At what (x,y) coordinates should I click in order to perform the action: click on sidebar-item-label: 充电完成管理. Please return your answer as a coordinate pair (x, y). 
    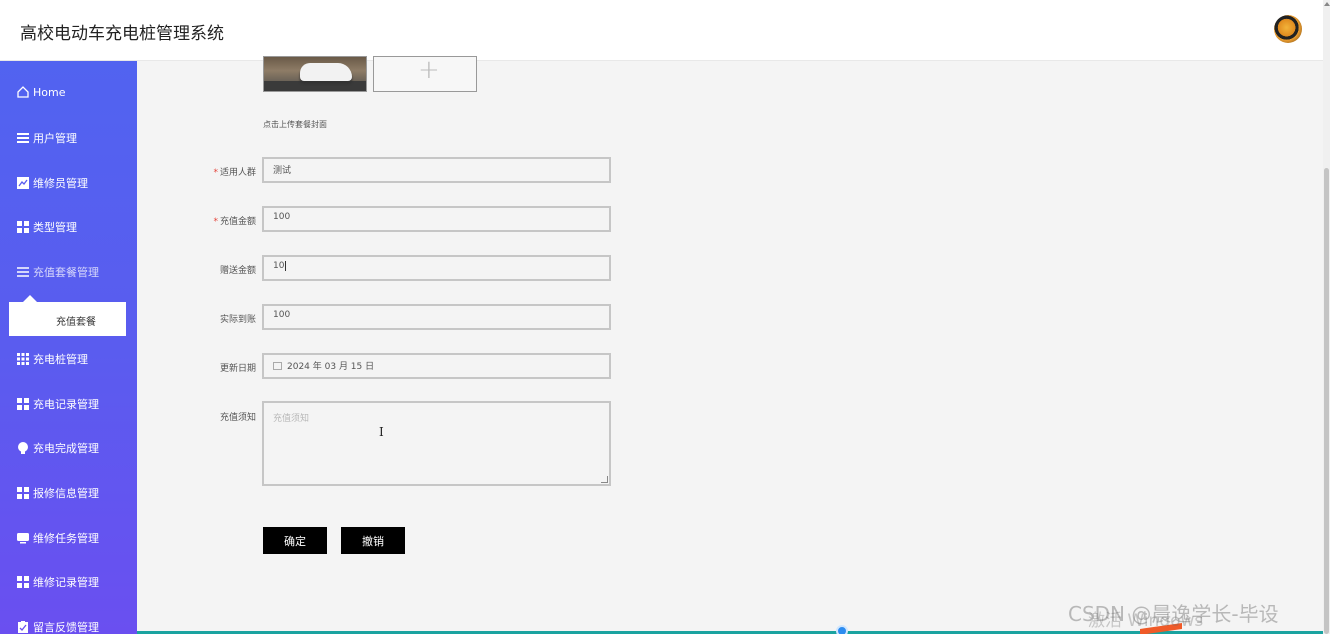
    Looking at the image, I should click on (66, 448).